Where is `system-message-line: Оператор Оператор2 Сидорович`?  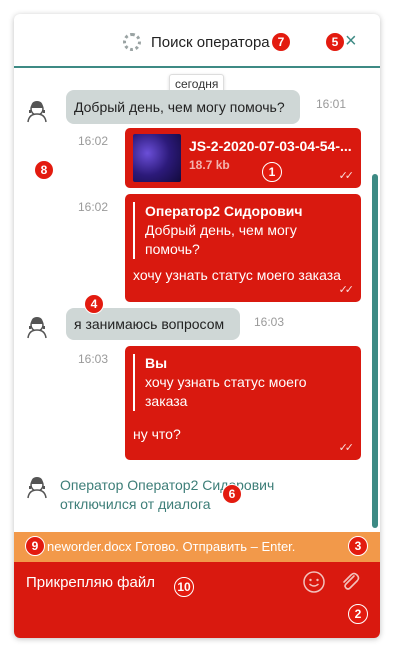 system-message-line: Оператор Оператор2 Сидорович is located at coordinates (167, 485).